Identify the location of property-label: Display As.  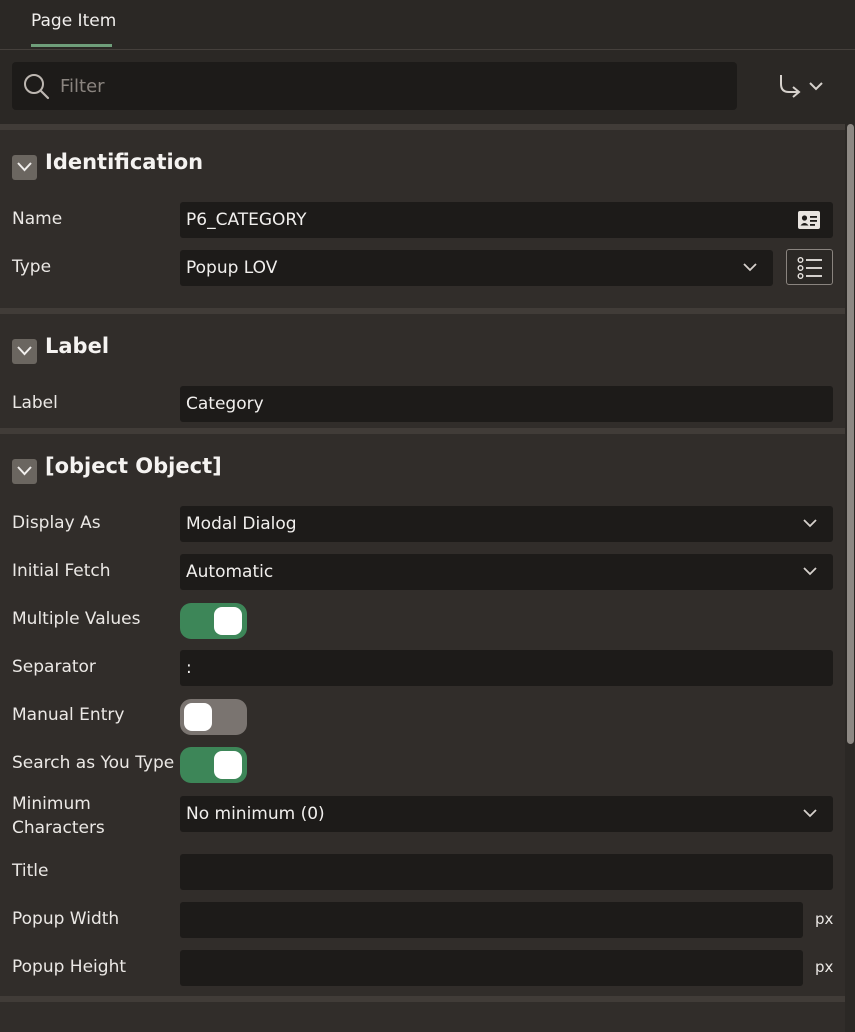
(56, 523).